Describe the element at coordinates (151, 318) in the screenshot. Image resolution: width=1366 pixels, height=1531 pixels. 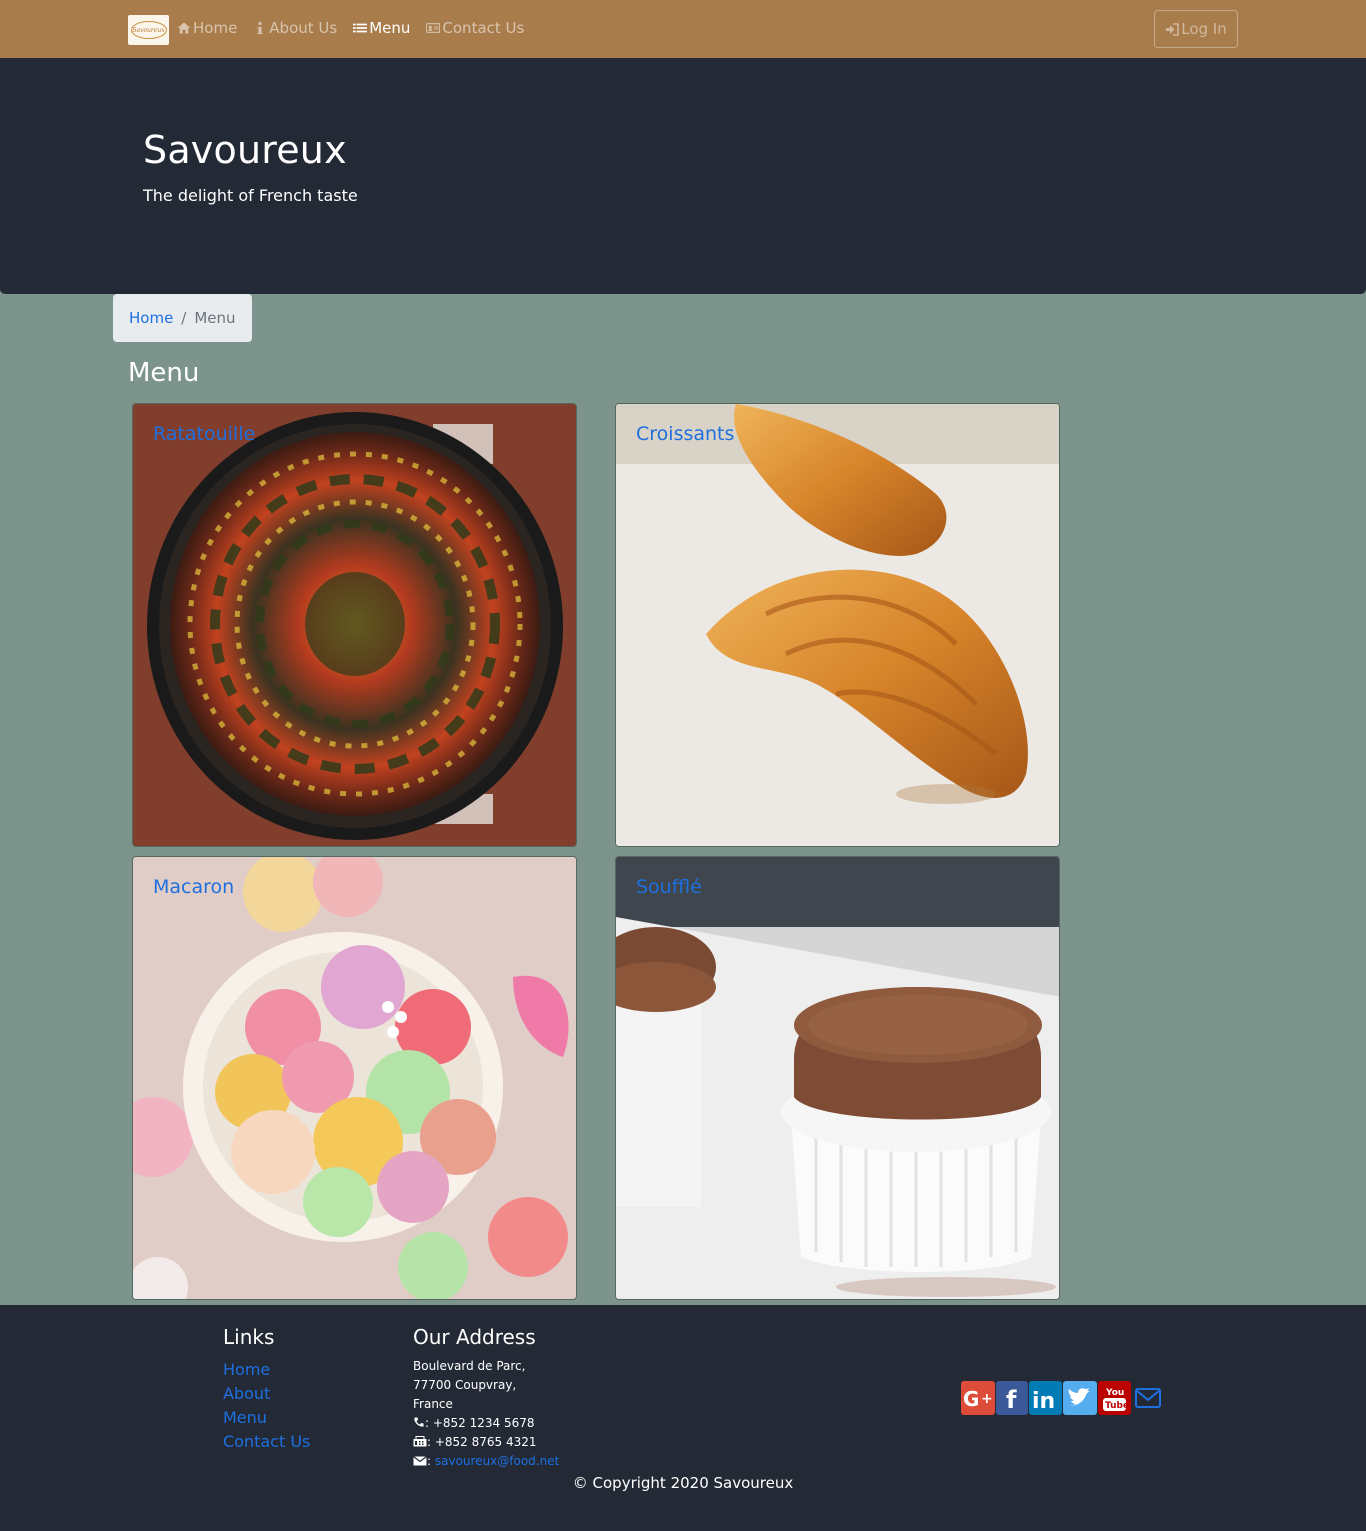
I see `breadcrumb-home-link: Home` at that location.